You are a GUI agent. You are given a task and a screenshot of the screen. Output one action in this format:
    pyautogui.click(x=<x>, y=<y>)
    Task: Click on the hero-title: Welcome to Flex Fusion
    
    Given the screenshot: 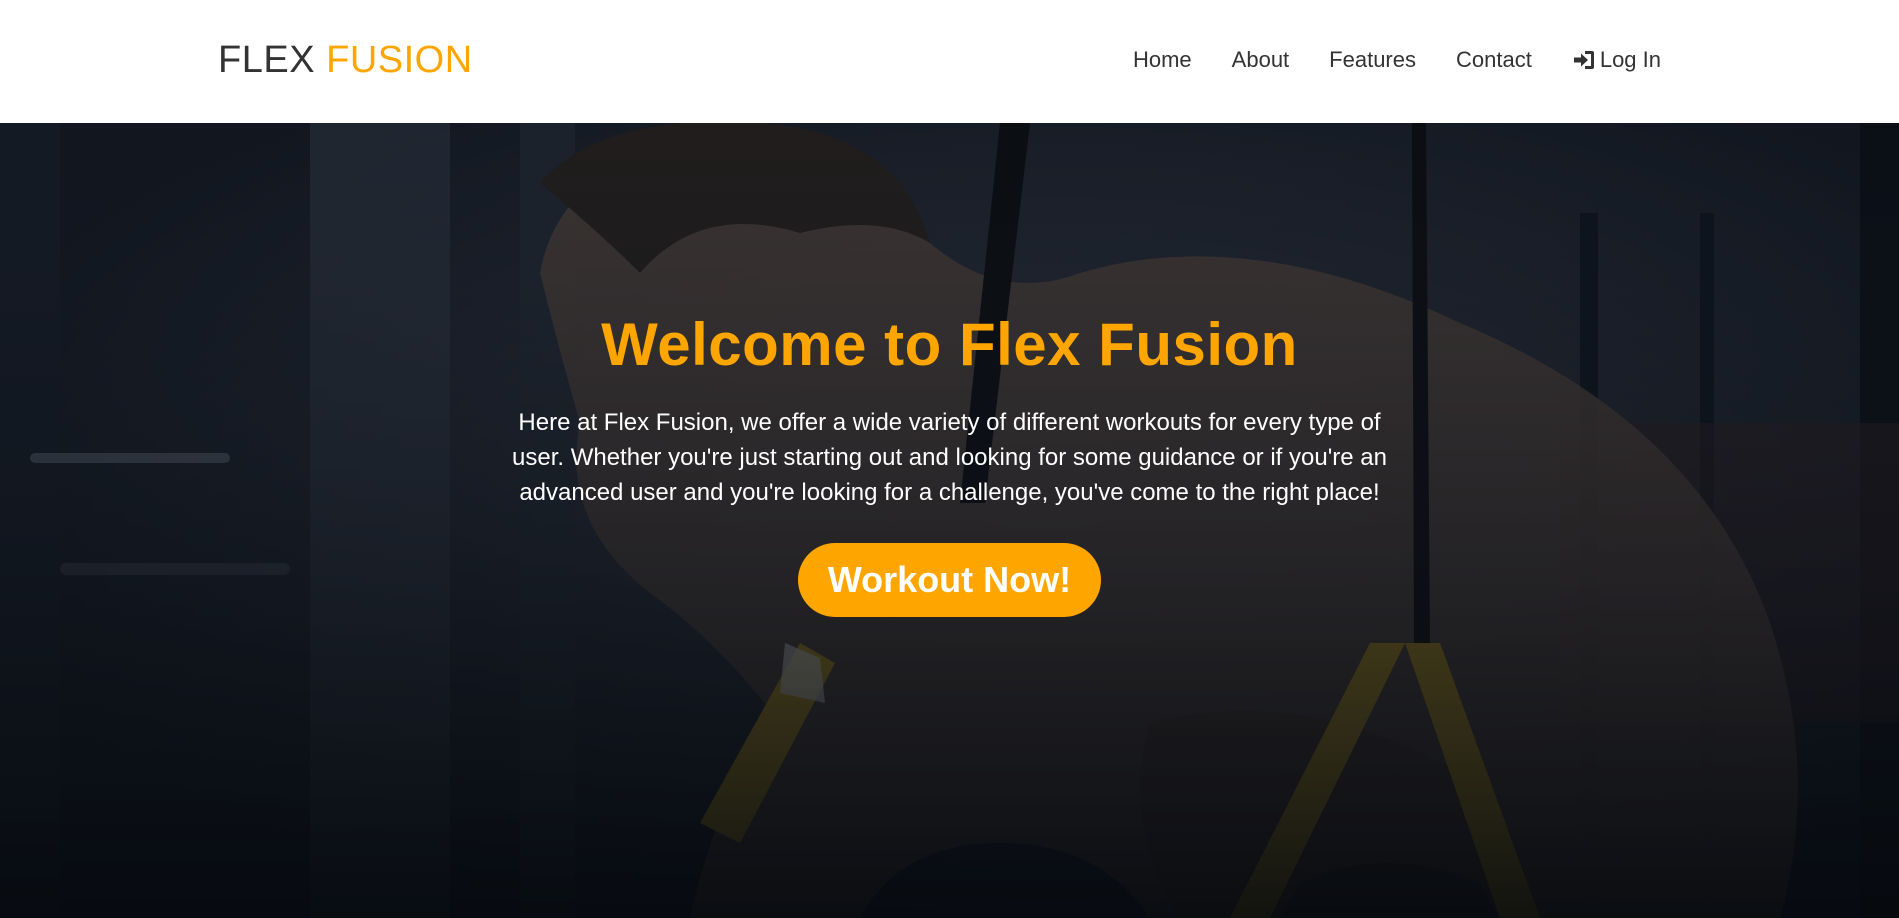 What is the action you would take?
    pyautogui.click(x=949, y=344)
    